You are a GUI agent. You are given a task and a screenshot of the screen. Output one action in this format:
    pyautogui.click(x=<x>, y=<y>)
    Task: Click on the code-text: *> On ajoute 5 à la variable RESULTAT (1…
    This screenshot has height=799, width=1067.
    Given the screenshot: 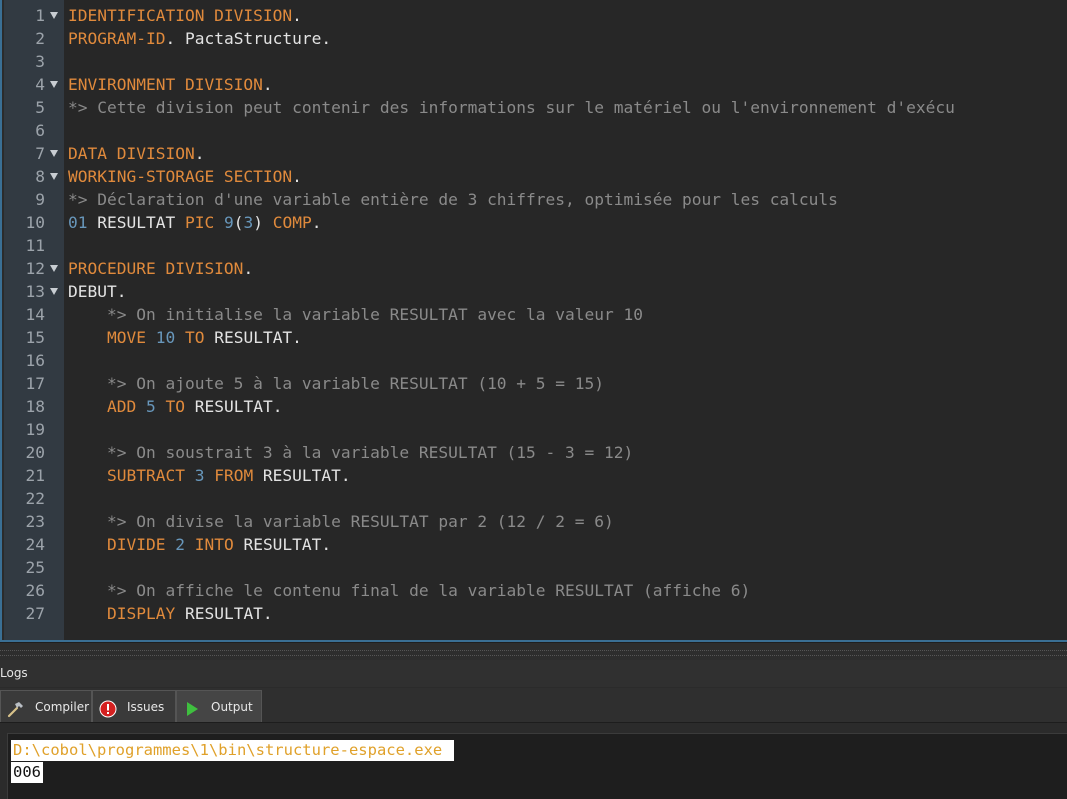 What is the action you would take?
    pyautogui.click(x=336, y=383)
    